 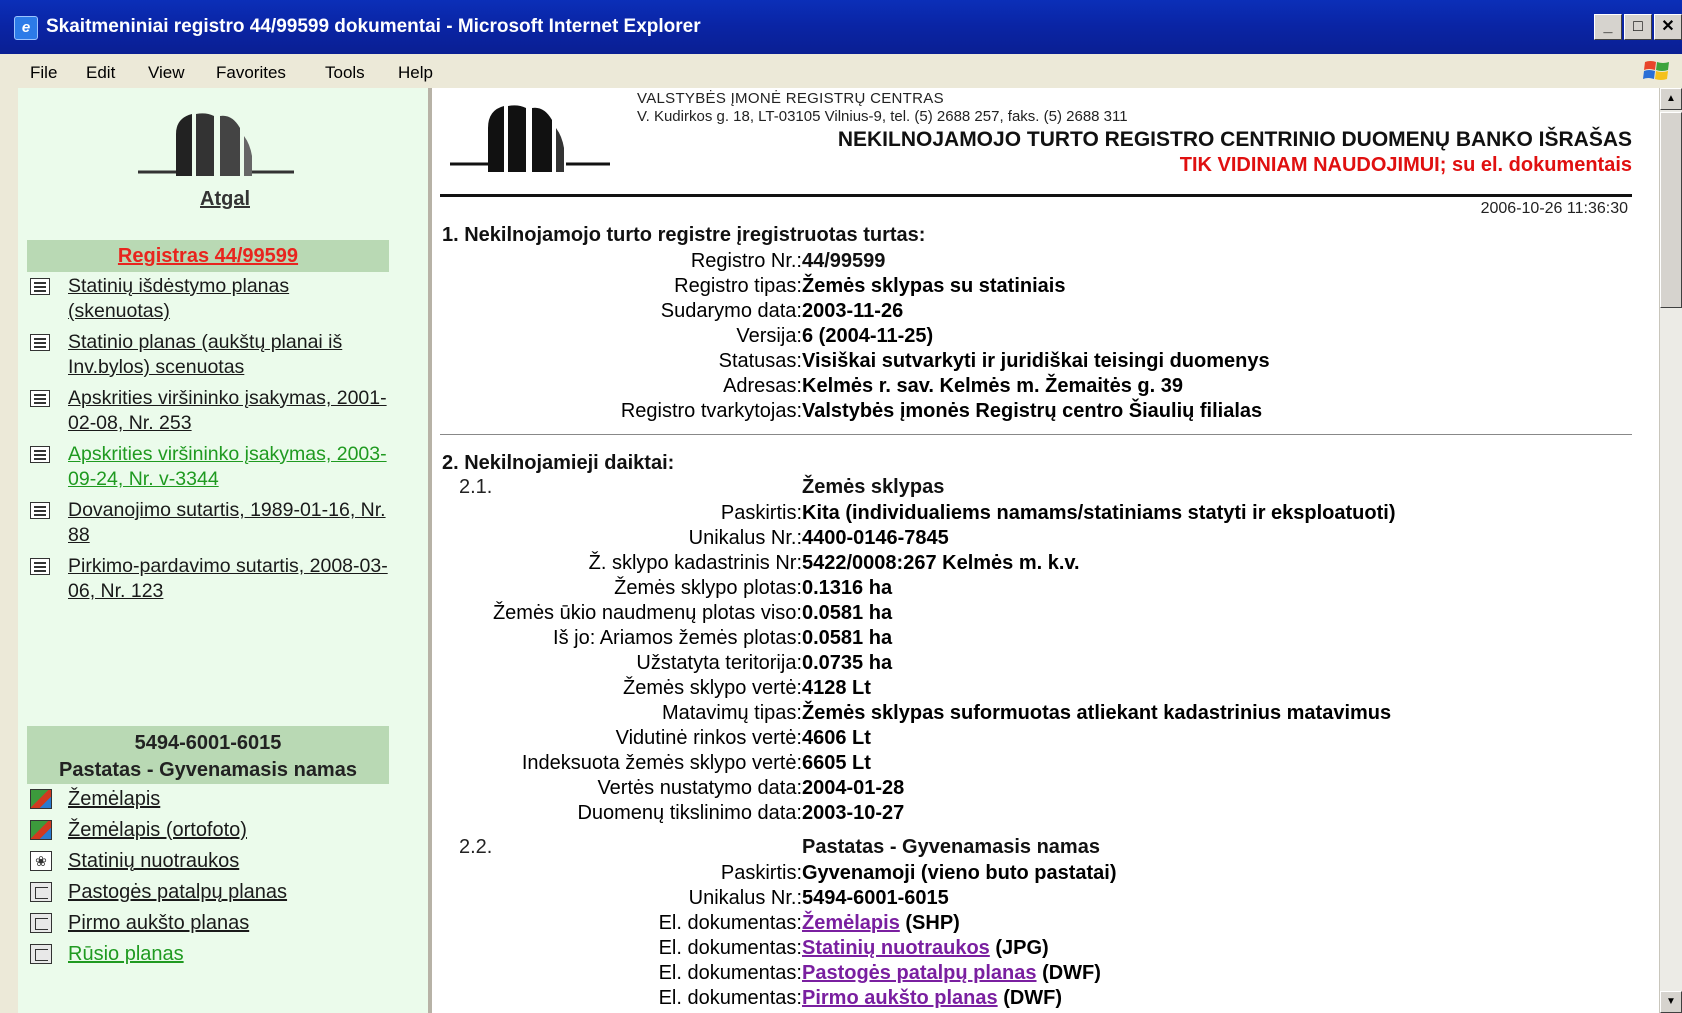 What do you see at coordinates (41, 861) in the screenshot?
I see `photo-icon: ❀` at bounding box center [41, 861].